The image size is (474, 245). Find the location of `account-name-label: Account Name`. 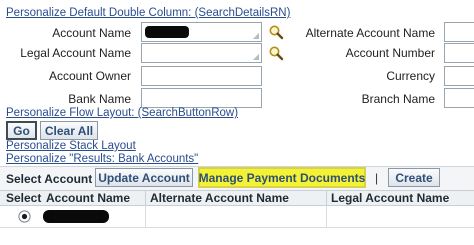

account-name-label: Account Name is located at coordinates (91, 33).